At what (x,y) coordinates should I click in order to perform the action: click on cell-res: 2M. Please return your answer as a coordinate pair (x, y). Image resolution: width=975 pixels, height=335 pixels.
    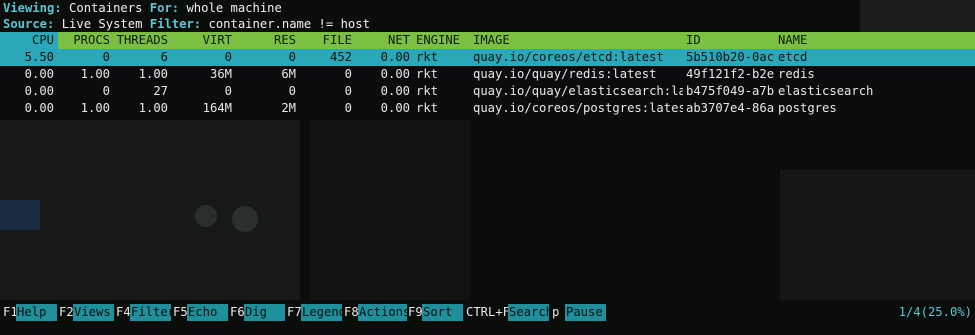
    Looking at the image, I should click on (288, 108).